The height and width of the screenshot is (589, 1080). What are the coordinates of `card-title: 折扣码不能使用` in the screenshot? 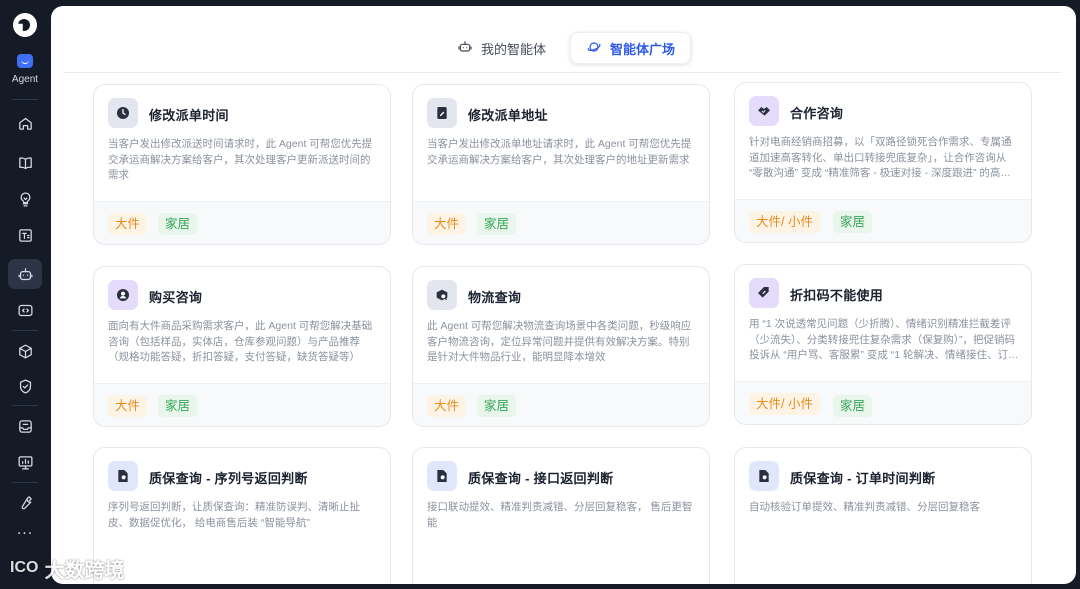 It's located at (837, 295).